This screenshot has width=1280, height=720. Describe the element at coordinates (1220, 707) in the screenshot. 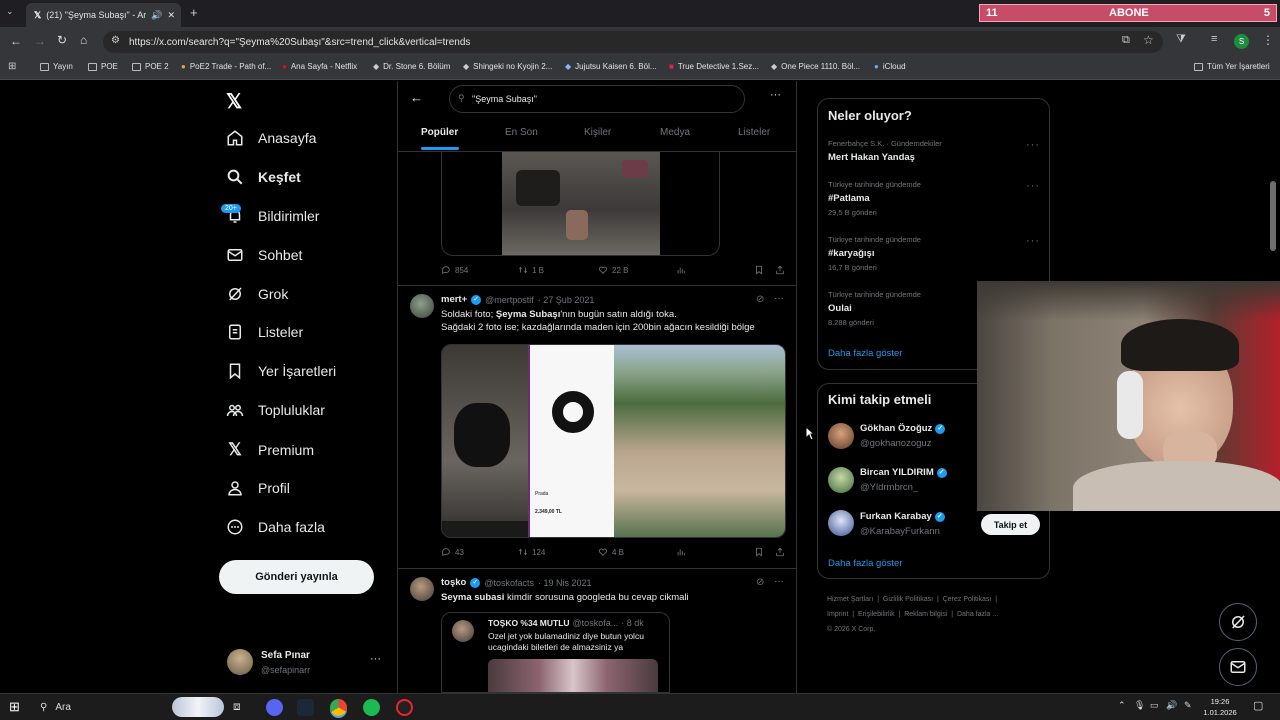

I see `clock: 19:26 1.01.2026` at that location.